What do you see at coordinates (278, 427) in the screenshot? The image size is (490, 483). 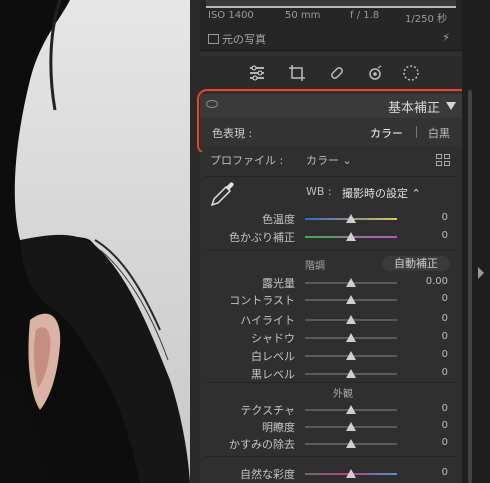 I see `slider-label-clarity: 明瞭度` at bounding box center [278, 427].